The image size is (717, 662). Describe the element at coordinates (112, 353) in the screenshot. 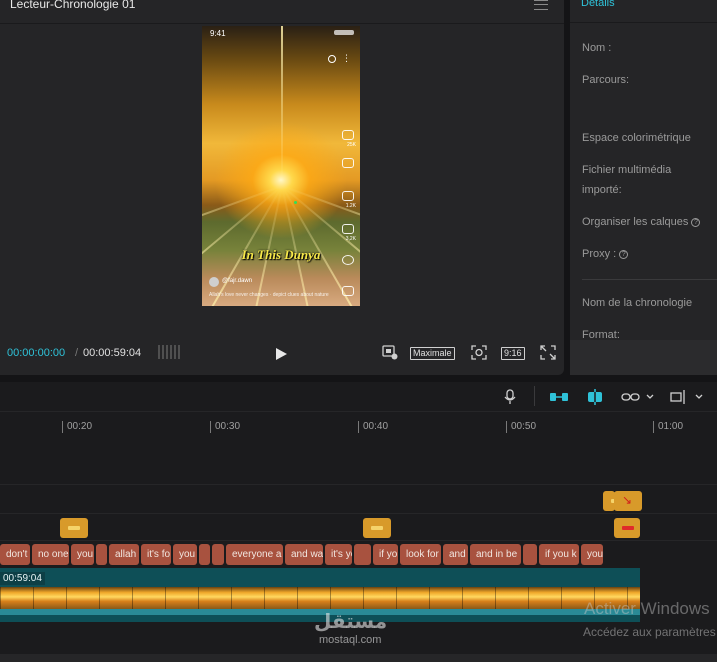

I see `total-time: 00:00:59:04` at that location.